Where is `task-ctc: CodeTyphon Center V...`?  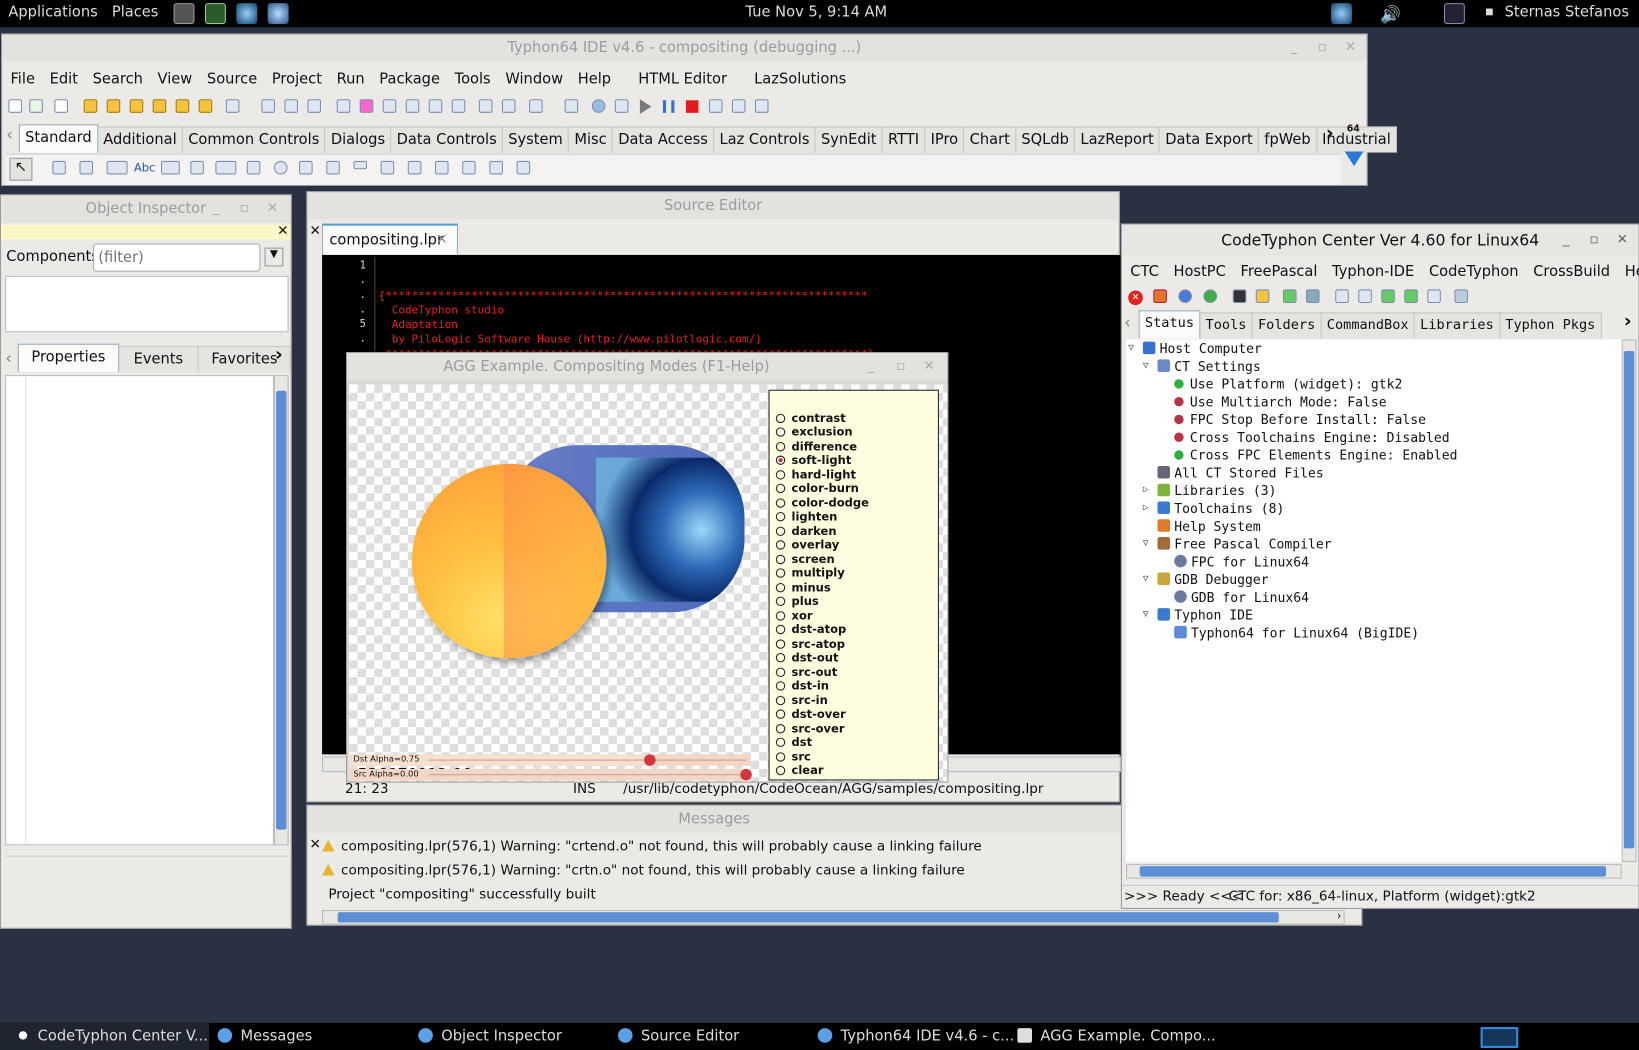
task-ctc: CodeTyphon Center V... is located at coordinates (113, 1036).